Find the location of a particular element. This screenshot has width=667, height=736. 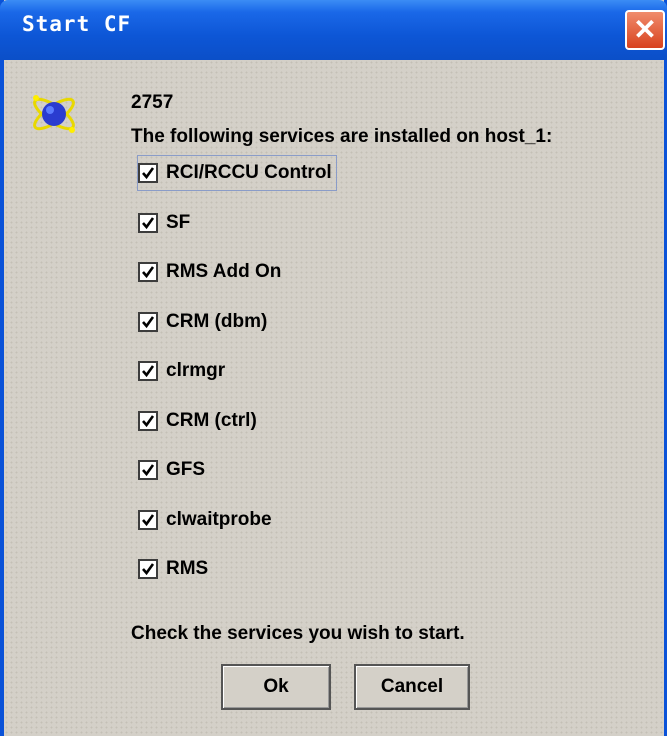

close-icon: ✕ is located at coordinates (645, 29).